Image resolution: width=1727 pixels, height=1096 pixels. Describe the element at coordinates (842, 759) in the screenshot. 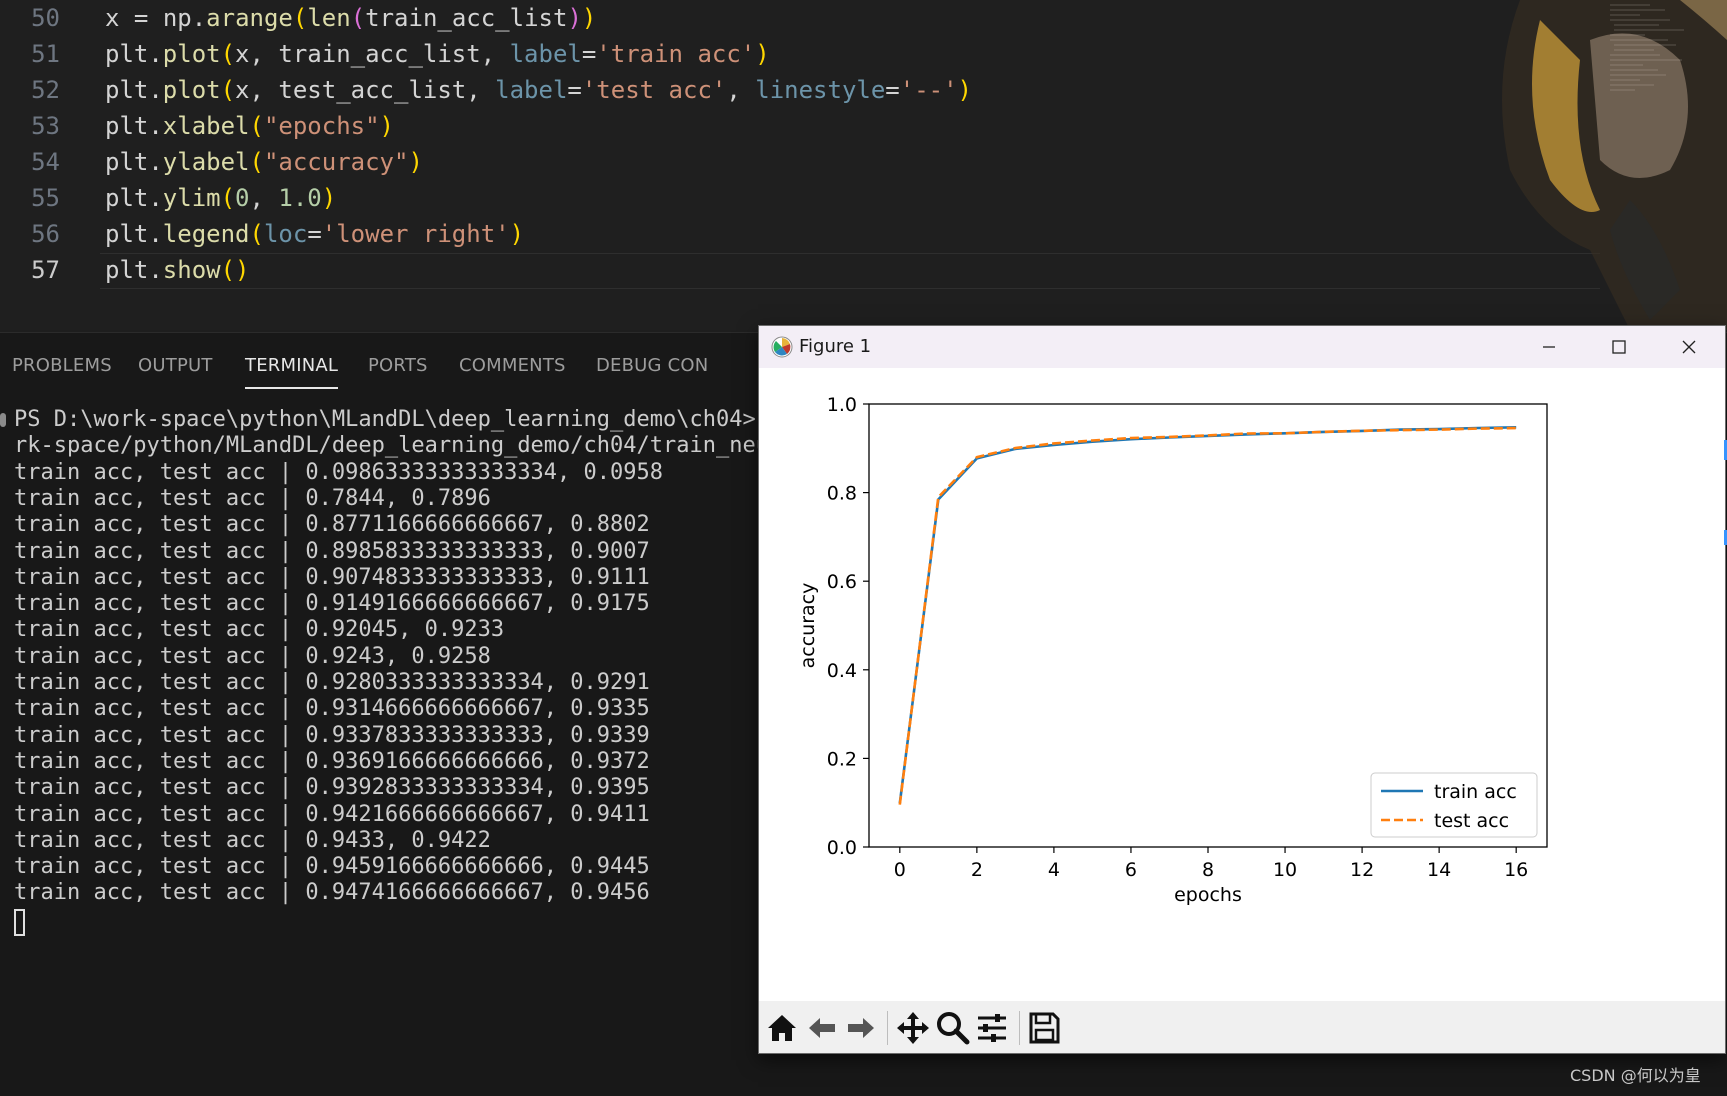

I see `y-tick-label: 0.2` at that location.